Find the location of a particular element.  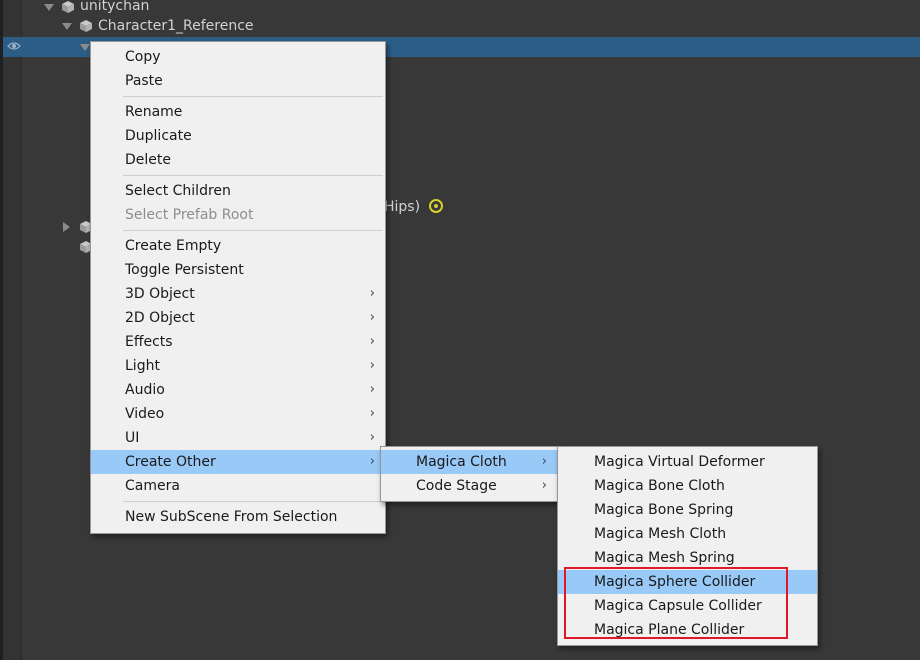

menu-item-magica-cloth: Magica Cloth › is located at coordinates (469, 462).